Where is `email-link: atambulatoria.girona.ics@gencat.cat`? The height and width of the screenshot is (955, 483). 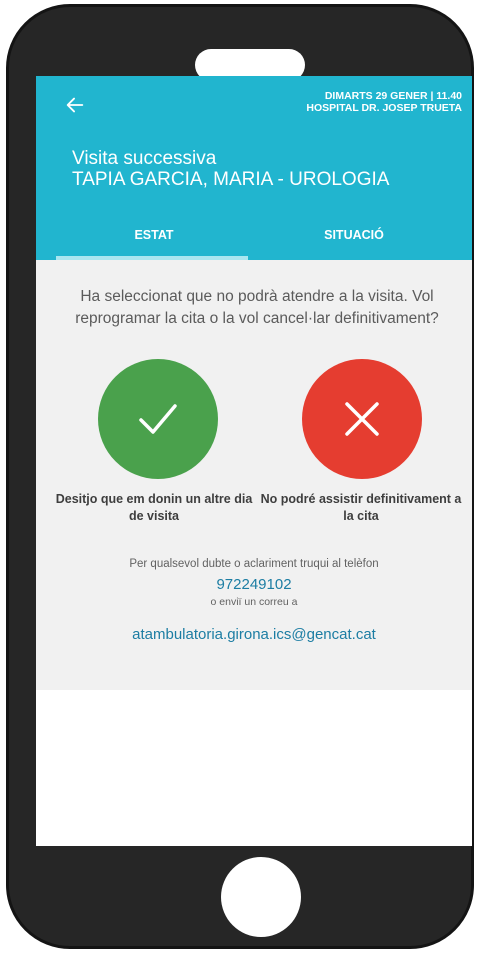 email-link: atambulatoria.girona.ics@gencat.cat is located at coordinates (254, 634).